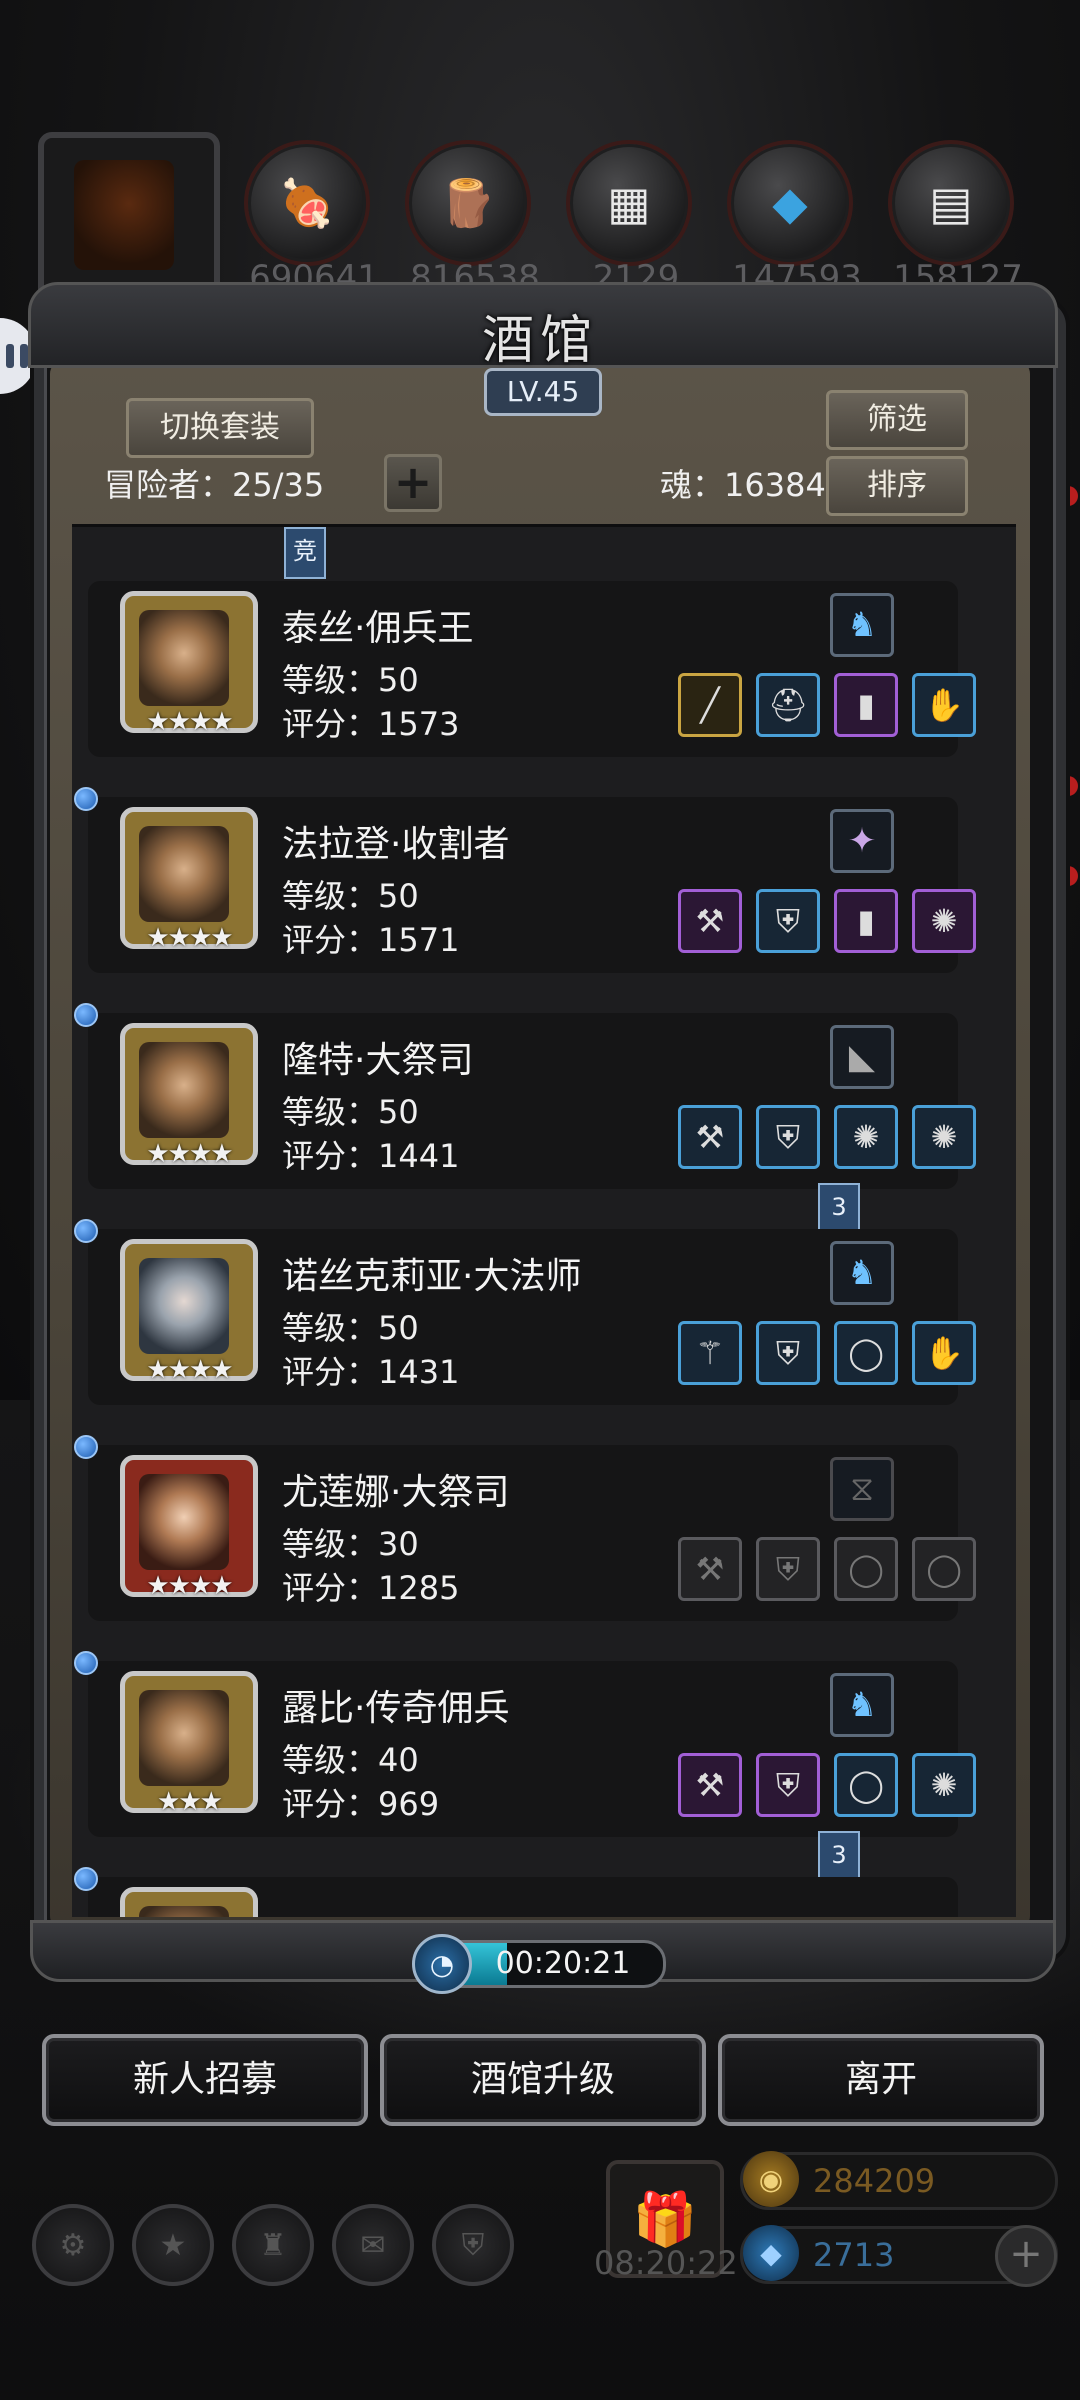 The image size is (1080, 2400). What do you see at coordinates (881, 2080) in the screenshot?
I see `leave-button: 离开` at bounding box center [881, 2080].